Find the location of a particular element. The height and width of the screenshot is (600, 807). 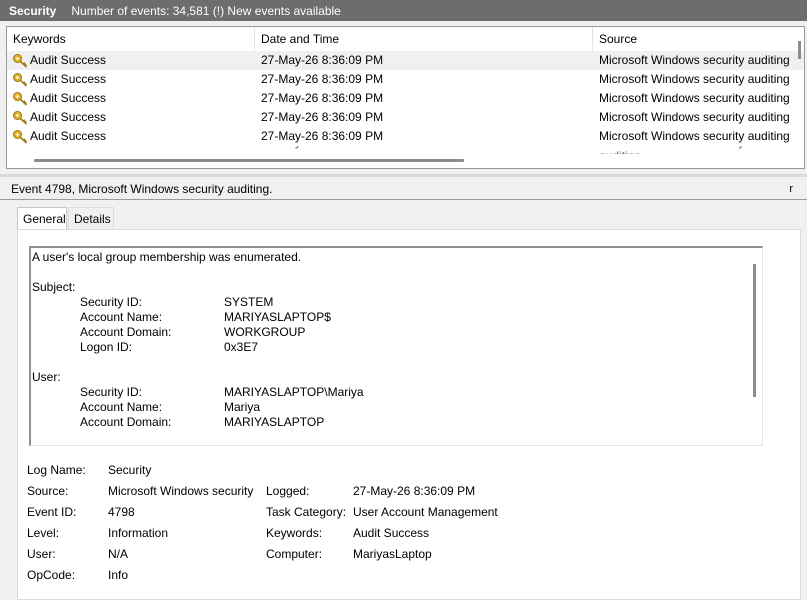

opcode-value: Info is located at coordinates (118, 575).